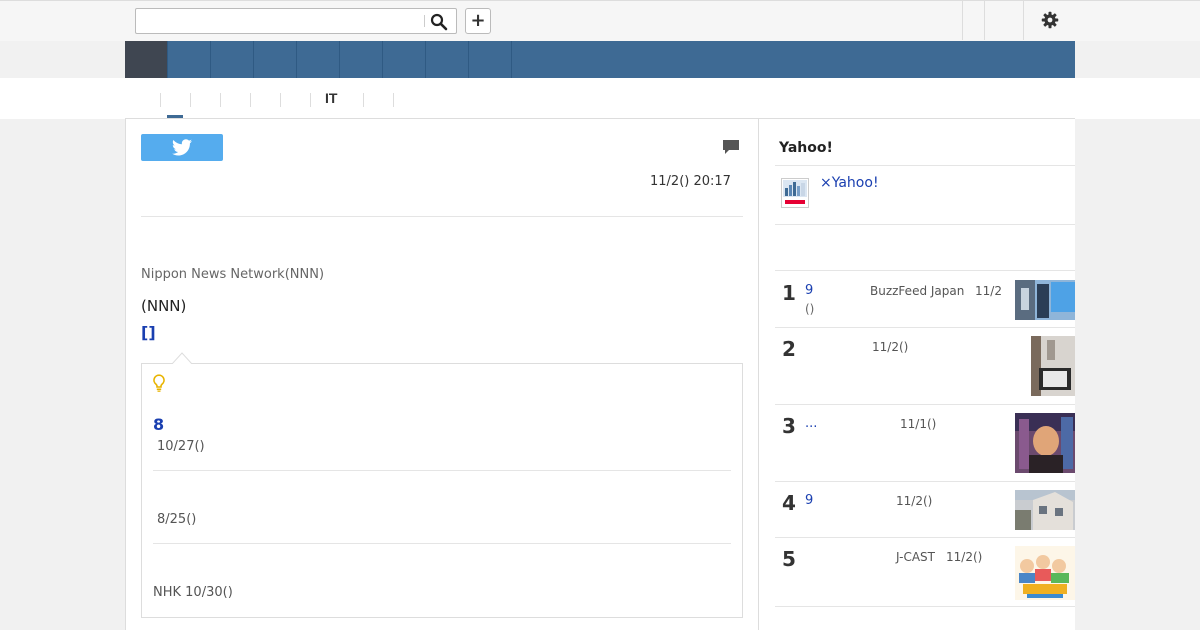  Describe the element at coordinates (600, 59) in the screenshot. I see `main-nav` at that location.